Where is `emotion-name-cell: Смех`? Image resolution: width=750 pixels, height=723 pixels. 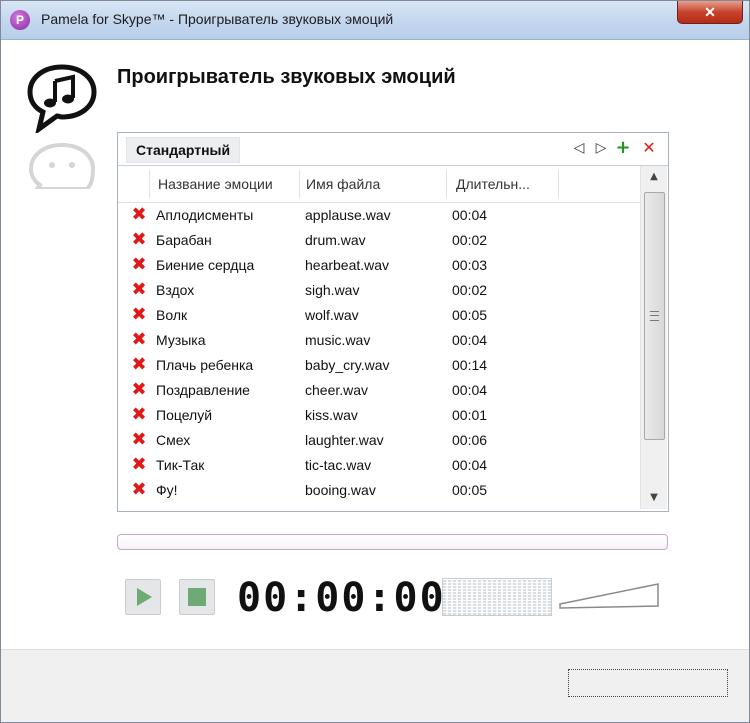
emotion-name-cell: Смех is located at coordinates (173, 440).